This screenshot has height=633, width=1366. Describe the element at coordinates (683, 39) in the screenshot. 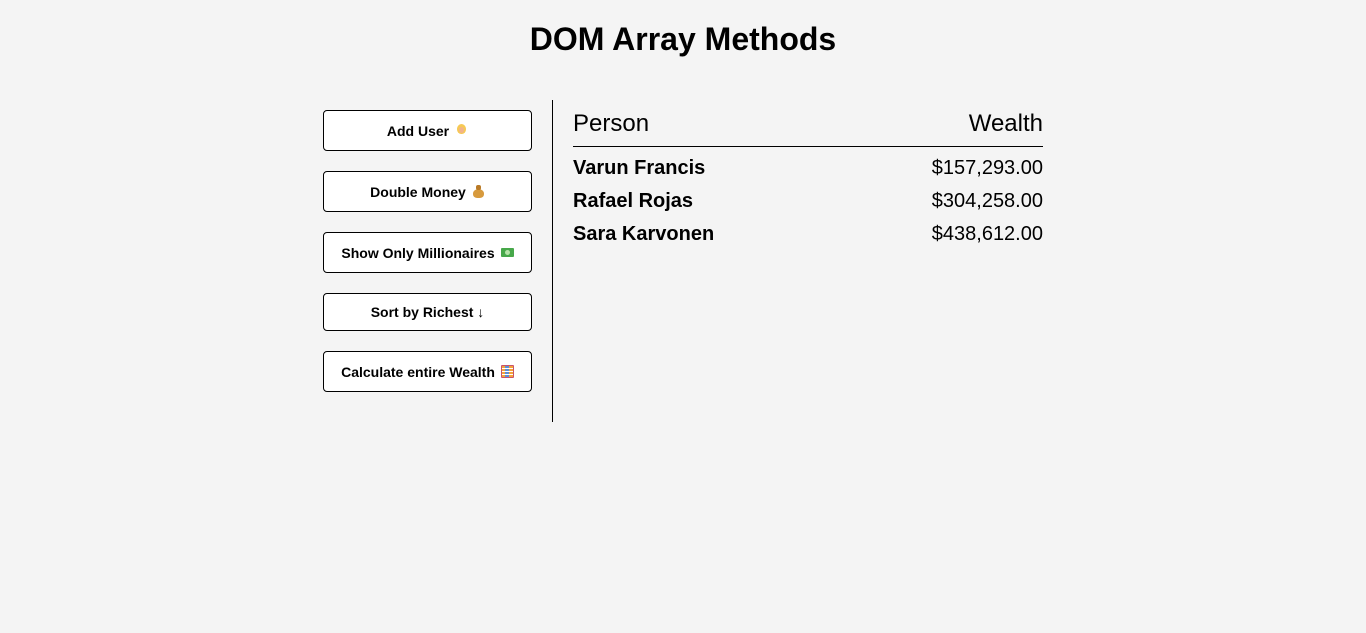

I see `page-title: DOM Array Methods` at that location.